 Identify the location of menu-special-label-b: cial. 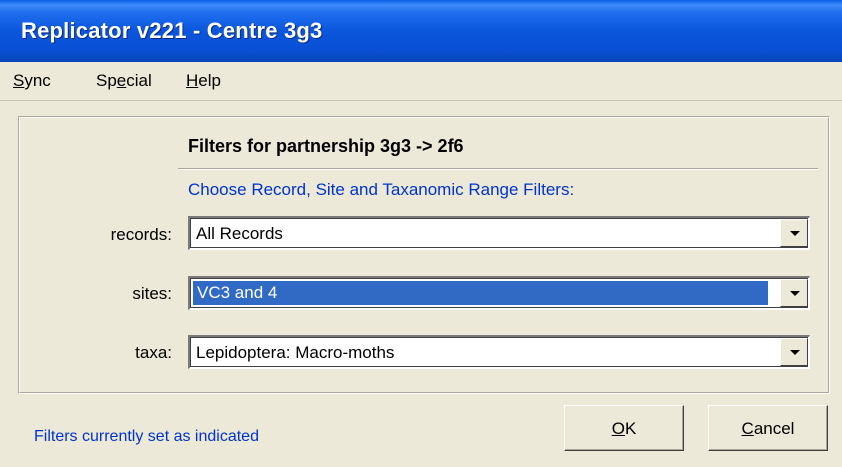
(139, 80).